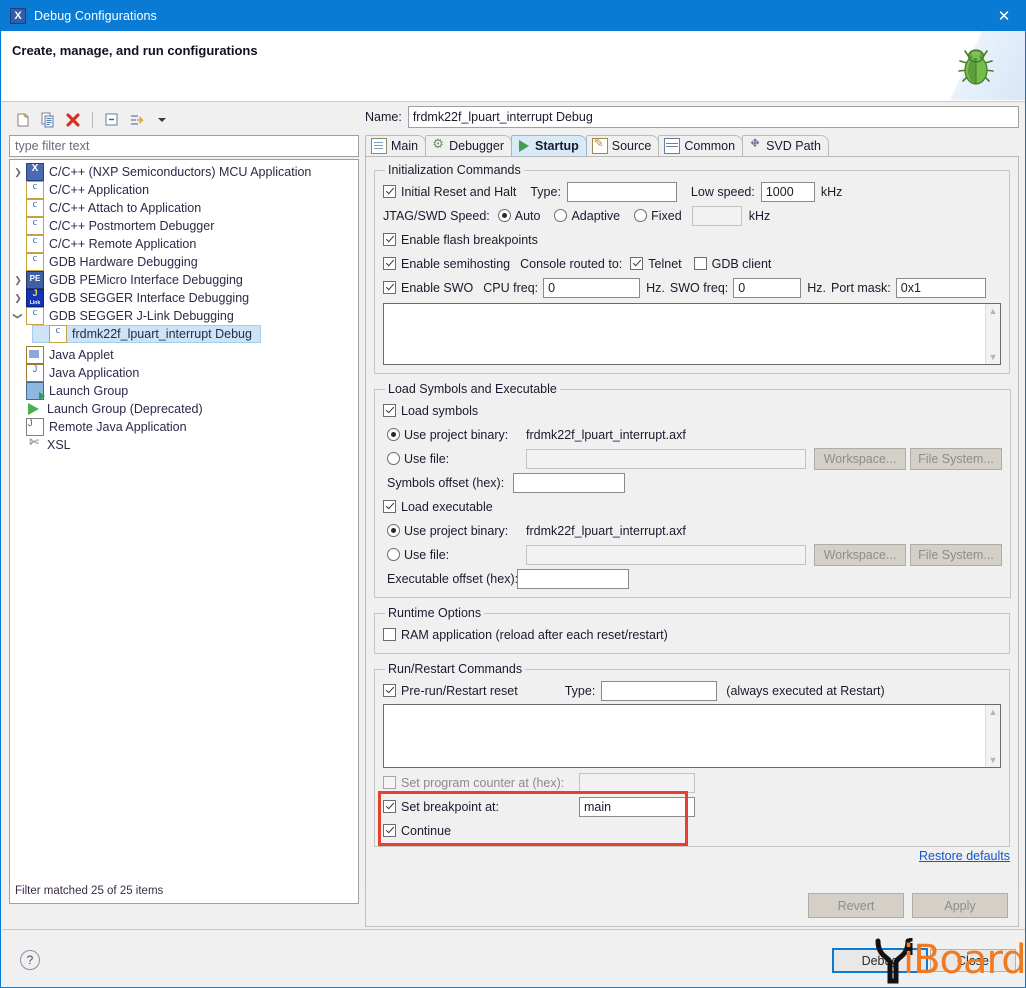 The width and height of the screenshot is (1026, 988). What do you see at coordinates (716, 215) in the screenshot?
I see `jtag-fixed-input` at bounding box center [716, 215].